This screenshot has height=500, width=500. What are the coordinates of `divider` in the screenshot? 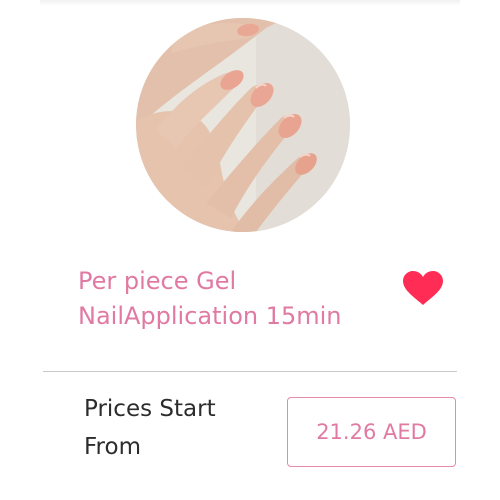 It's located at (250, 371).